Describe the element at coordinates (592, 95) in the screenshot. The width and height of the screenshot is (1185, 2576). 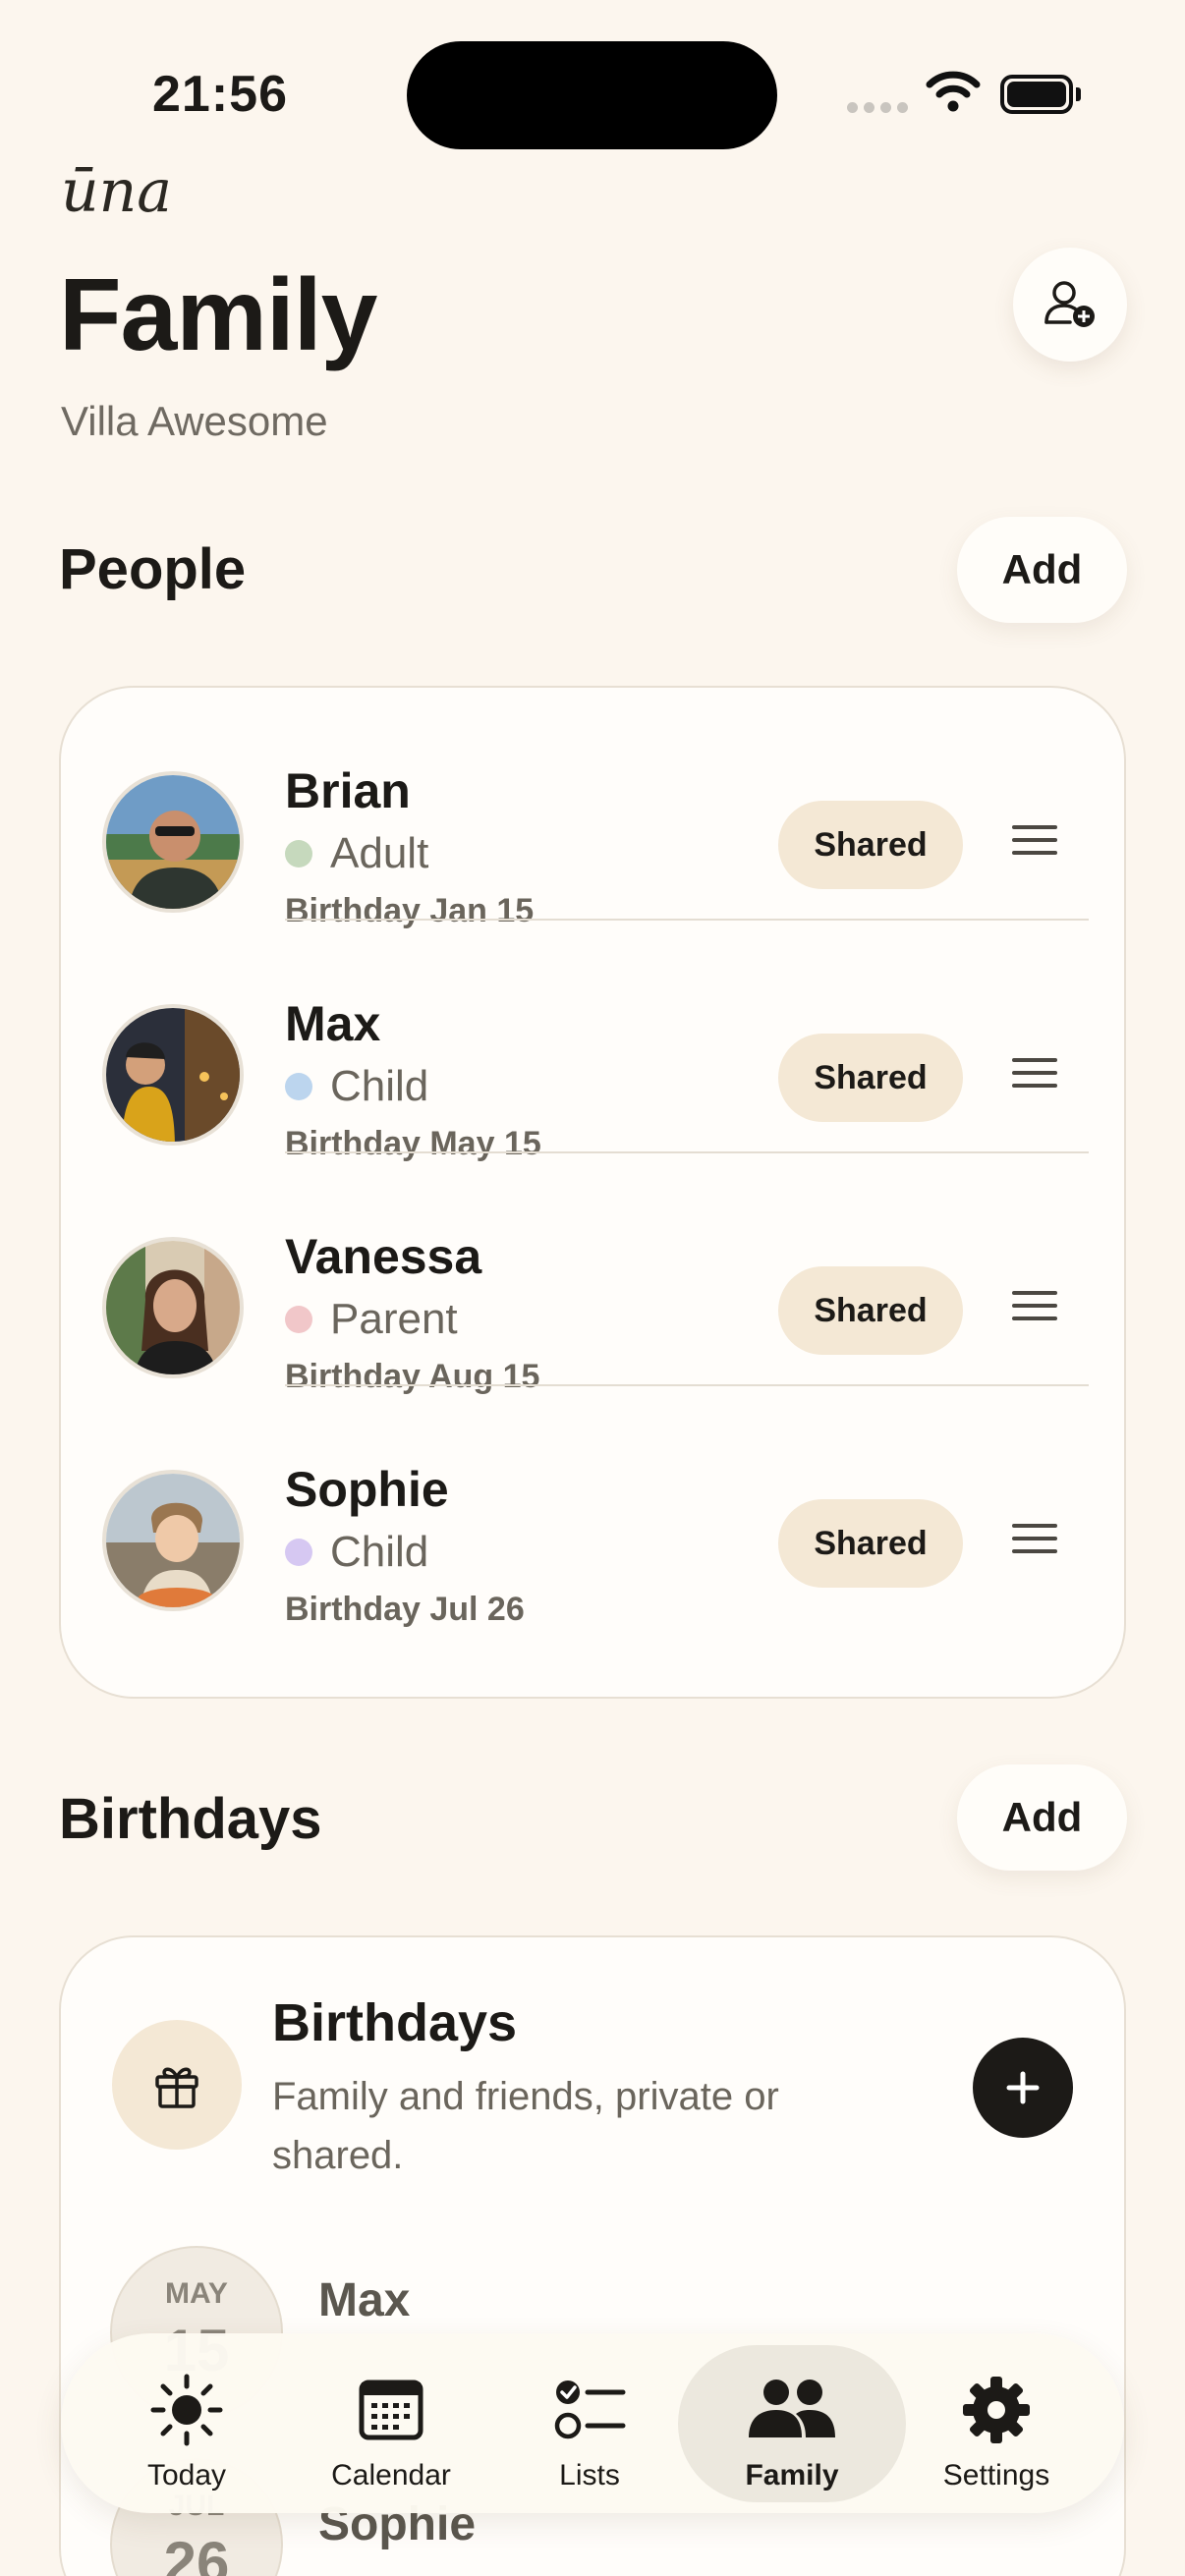
I see `dynamic-island` at that location.